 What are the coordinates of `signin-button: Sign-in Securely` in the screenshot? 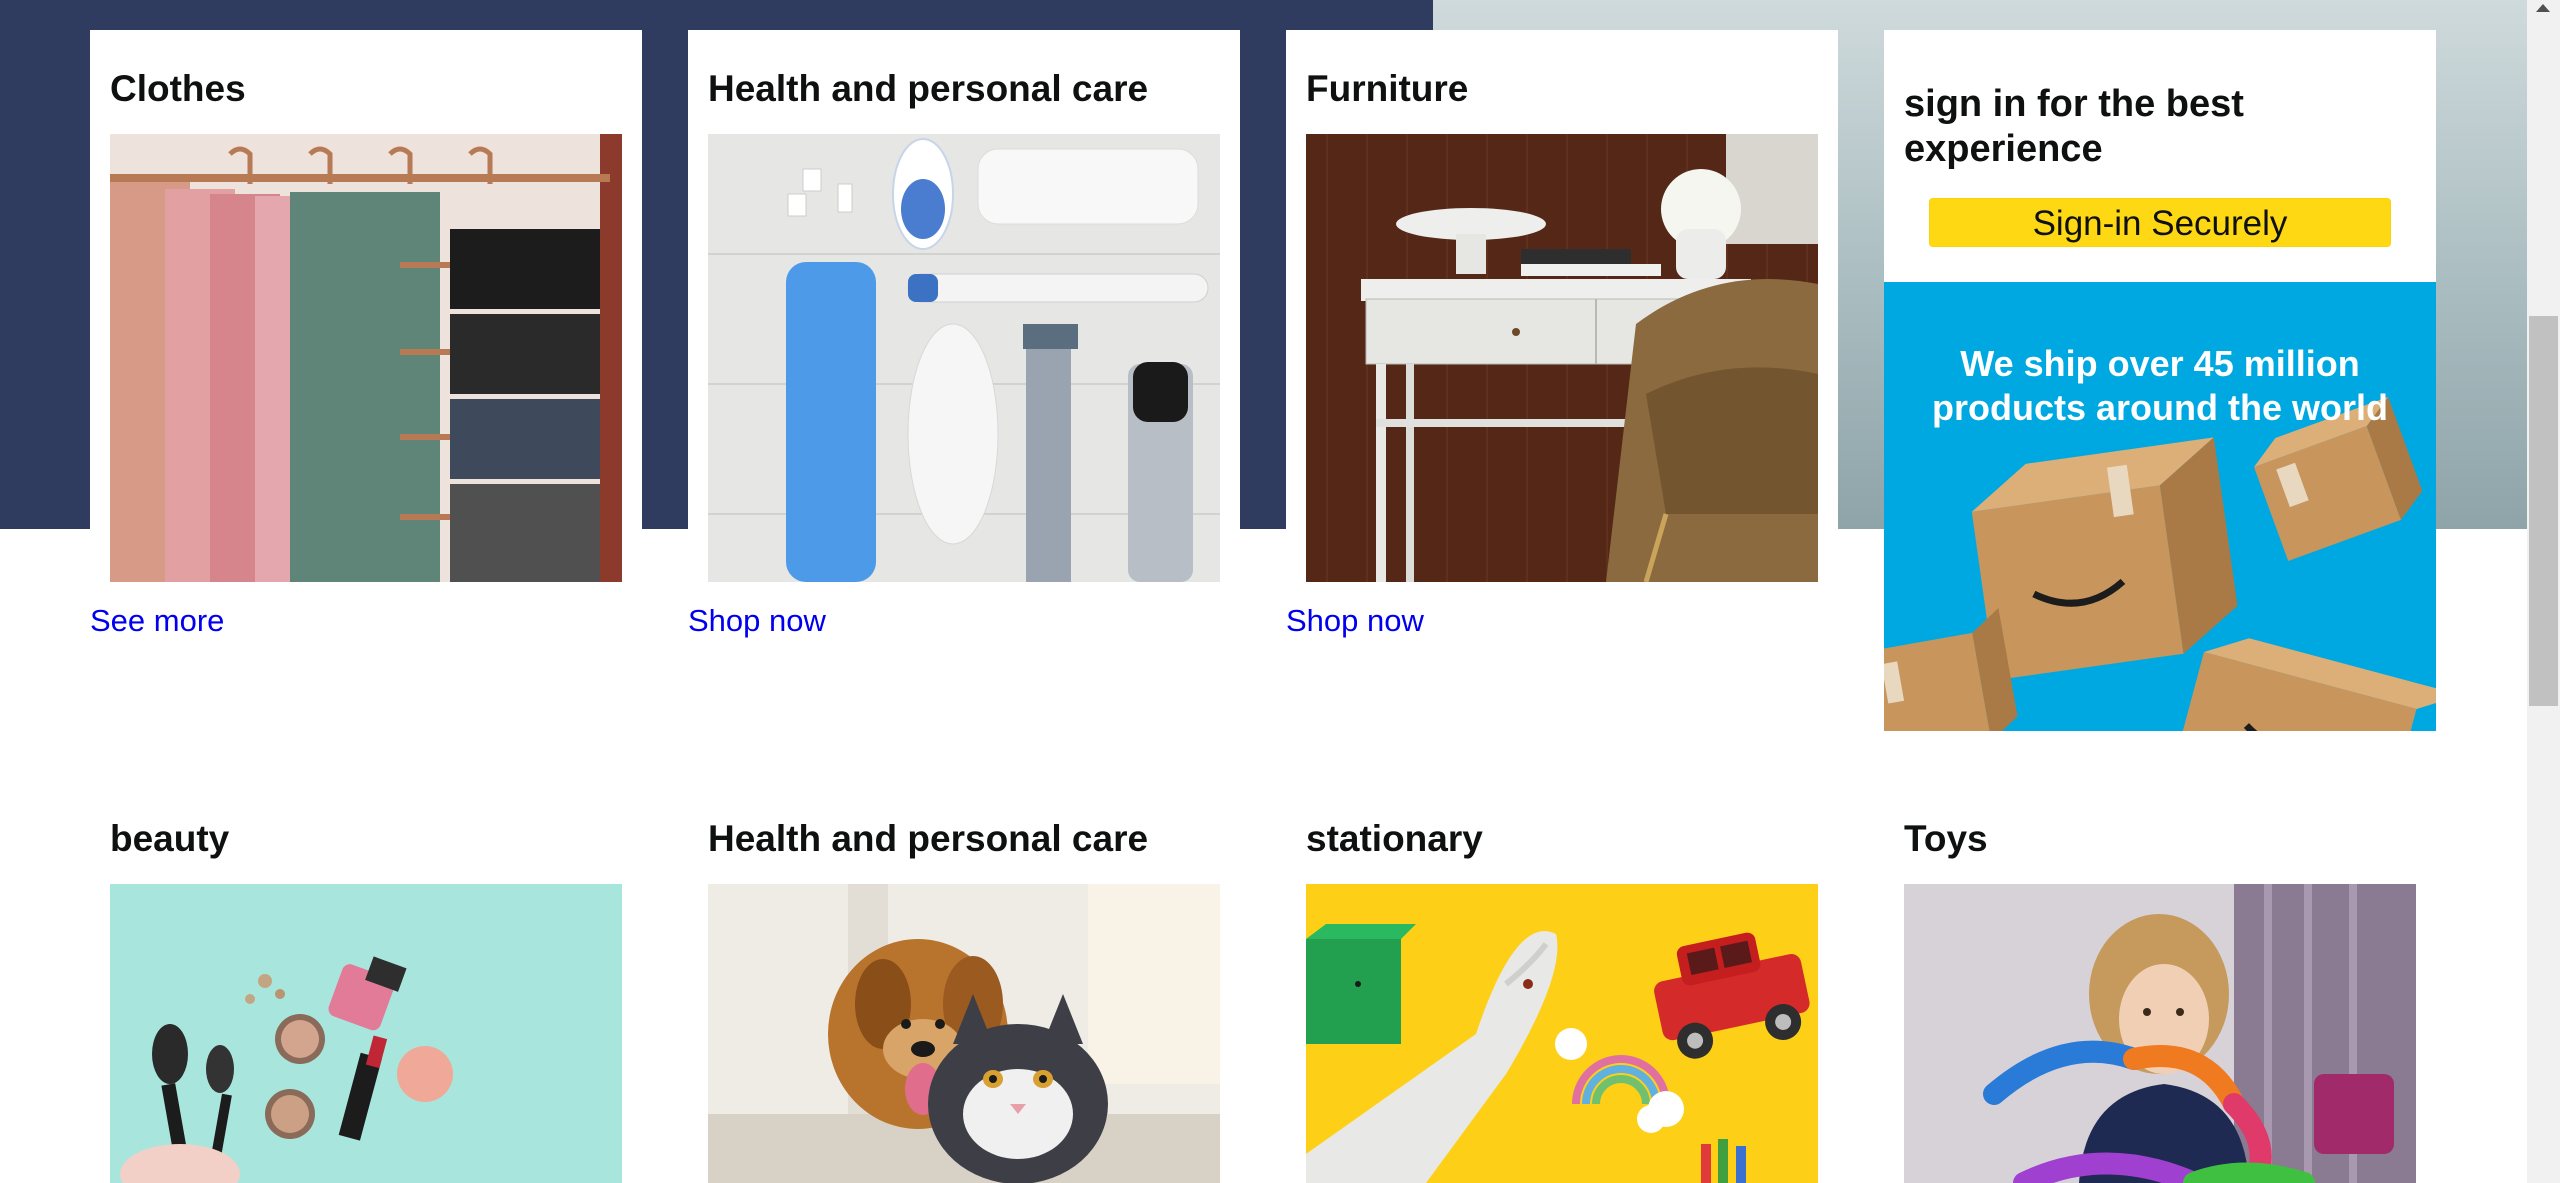 It's located at (2160, 222).